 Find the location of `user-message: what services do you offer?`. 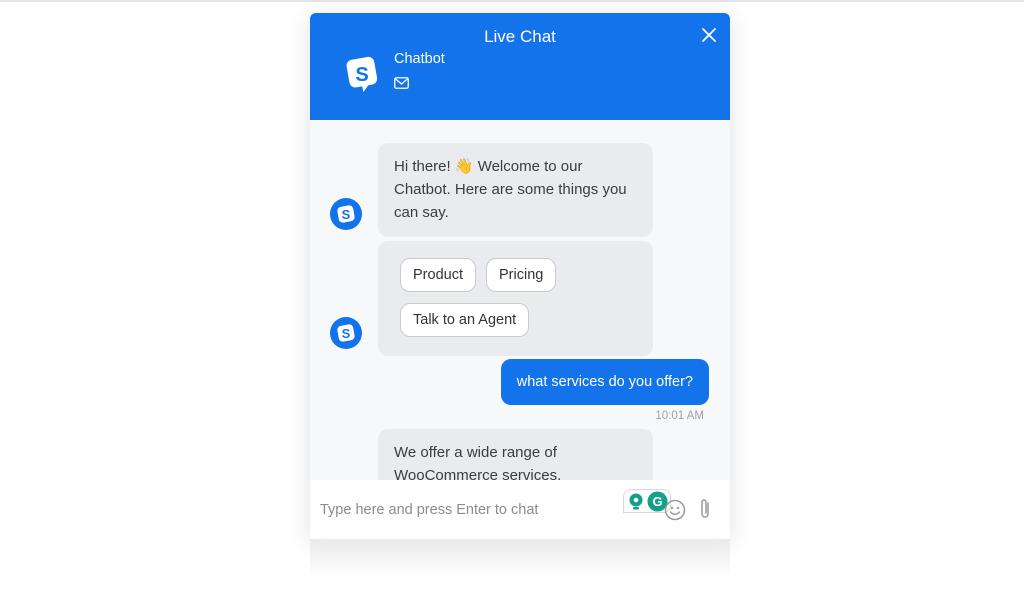

user-message: what services do you offer? is located at coordinates (604, 382).